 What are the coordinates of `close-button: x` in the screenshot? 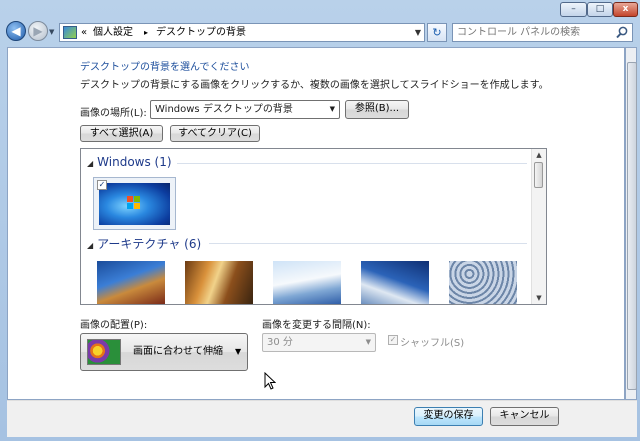 It's located at (625, 9).